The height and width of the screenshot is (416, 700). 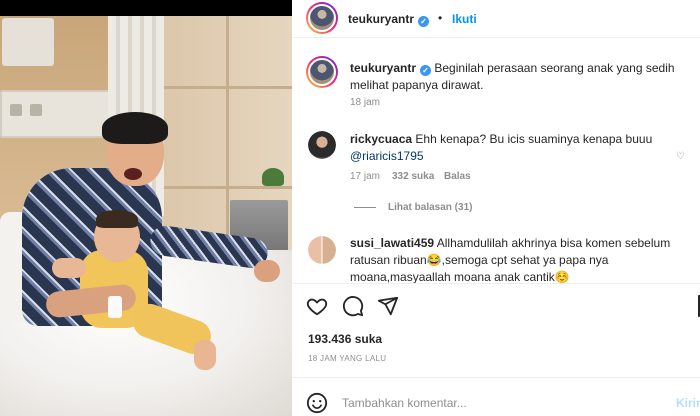 What do you see at coordinates (688, 403) in the screenshot?
I see `post-comment-button: Kirim` at bounding box center [688, 403].